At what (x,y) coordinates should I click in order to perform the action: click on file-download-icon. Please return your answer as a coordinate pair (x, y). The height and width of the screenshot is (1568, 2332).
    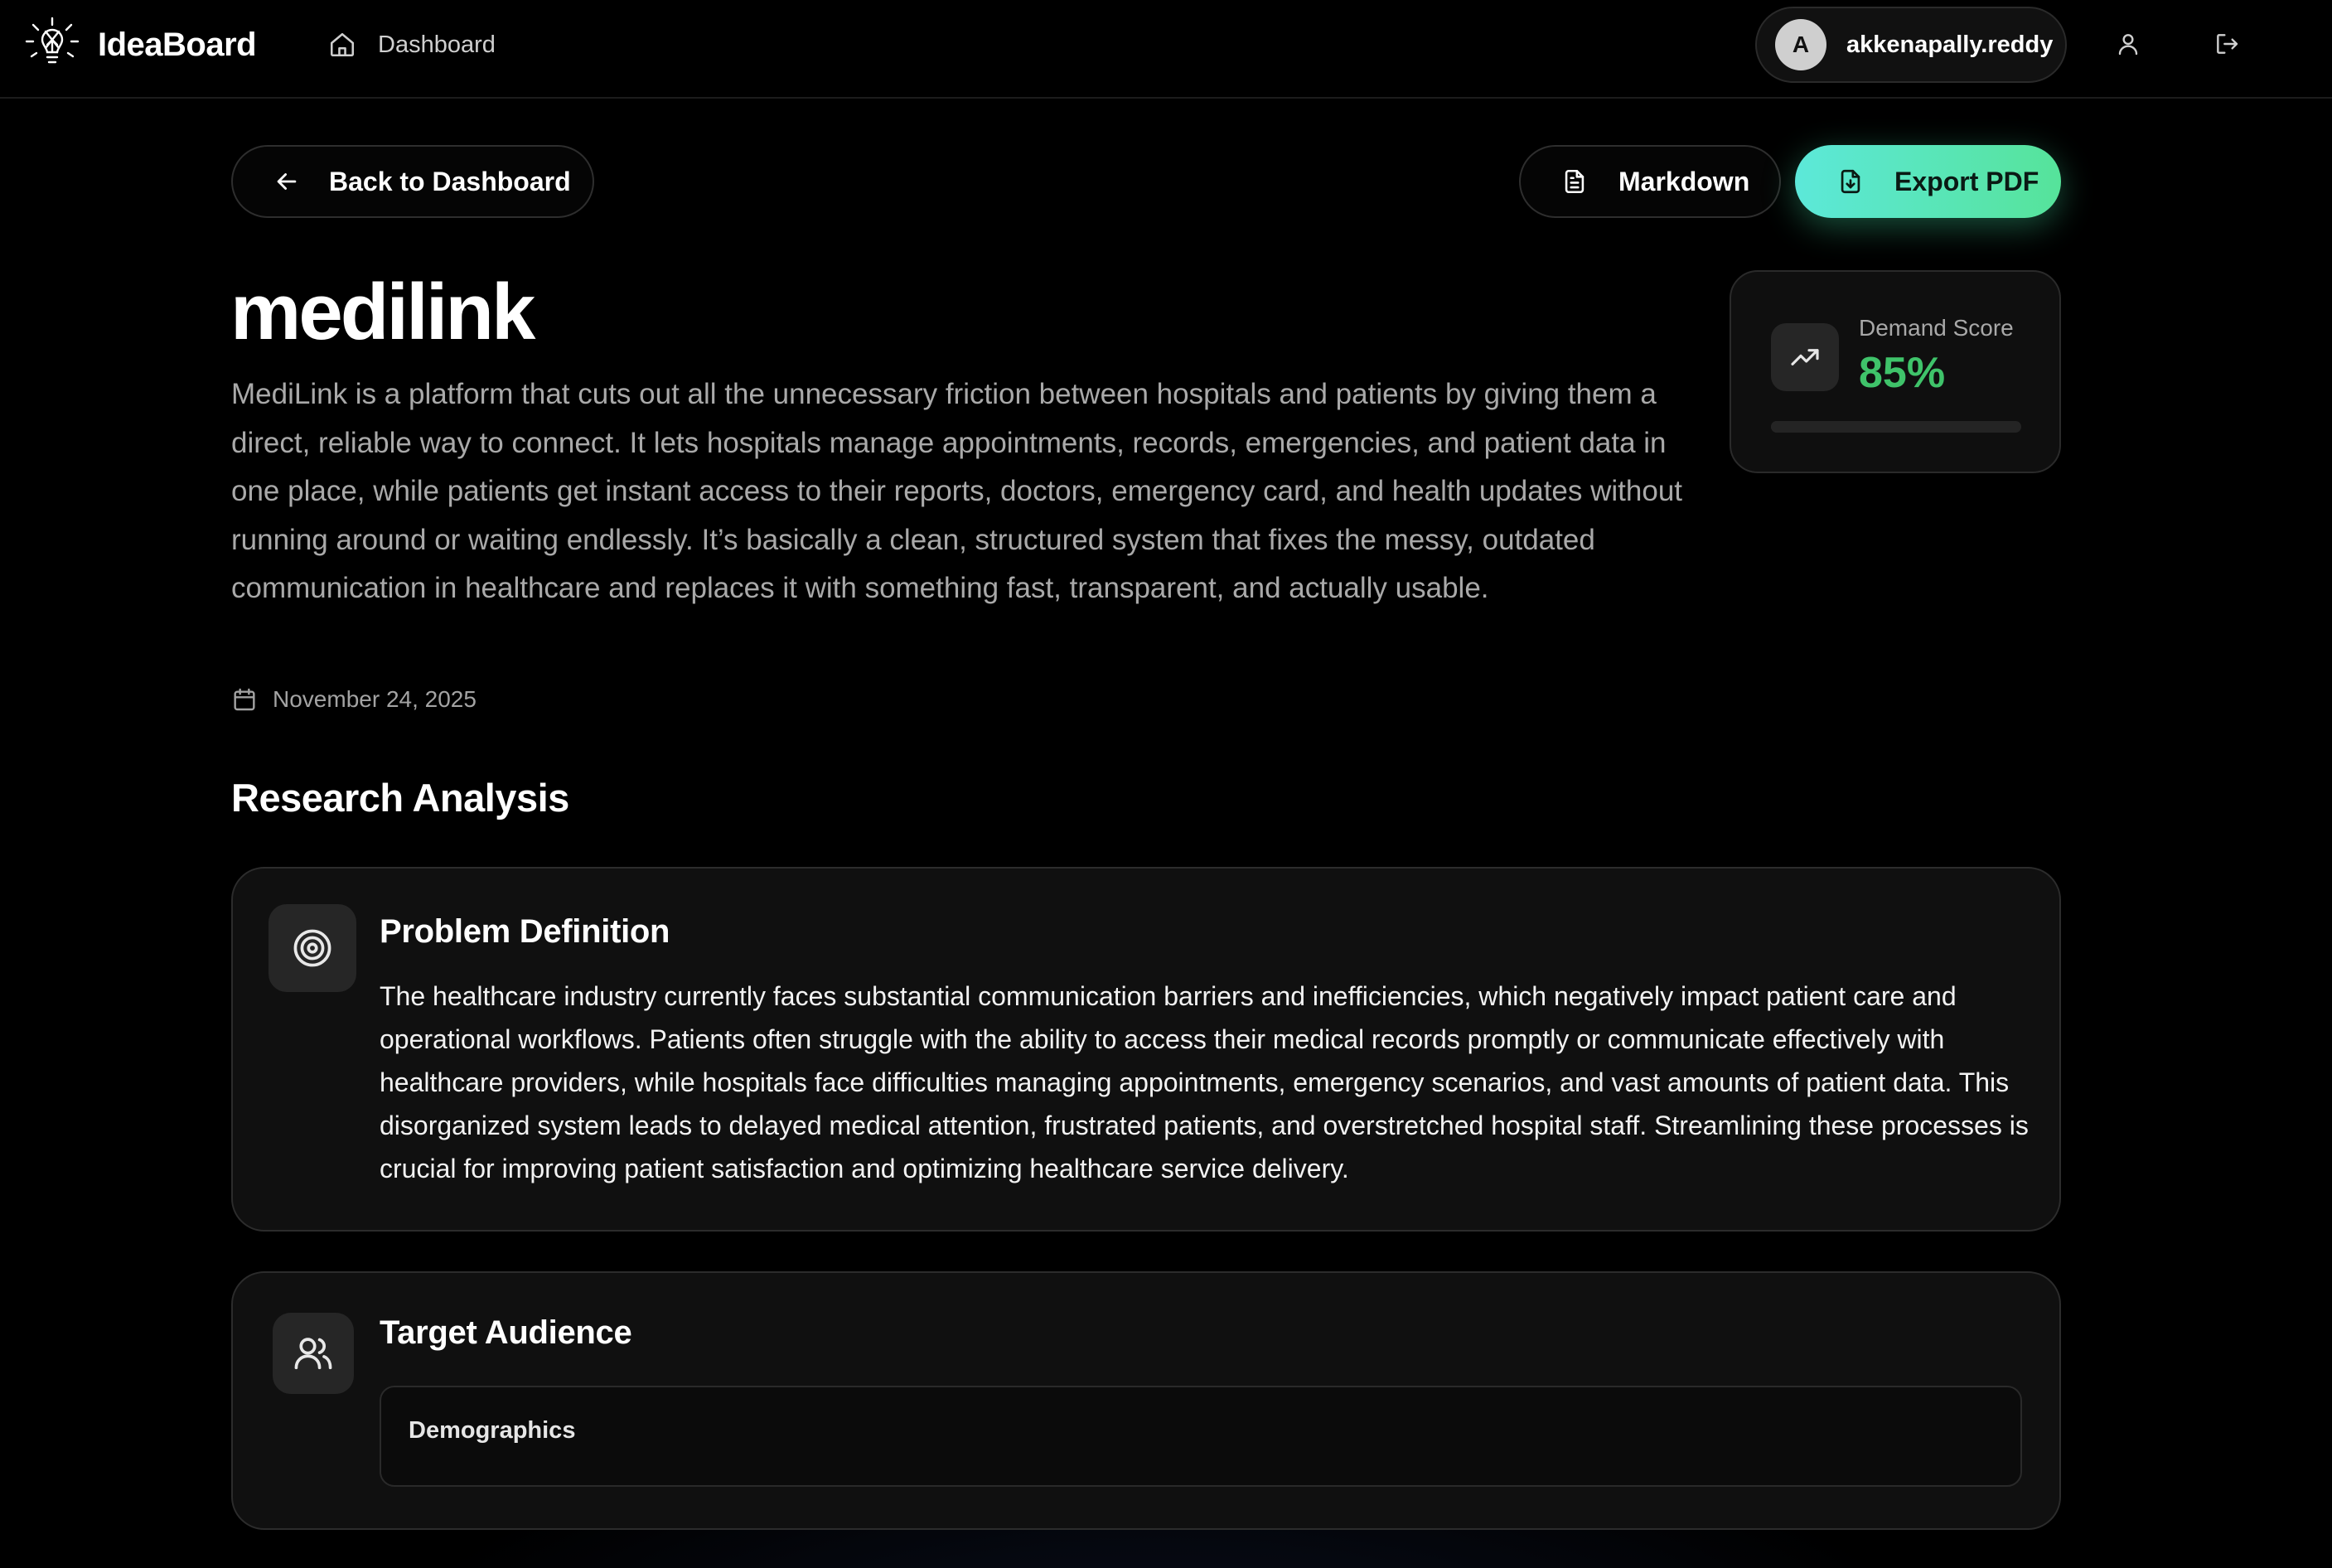
    Looking at the image, I should click on (1851, 181).